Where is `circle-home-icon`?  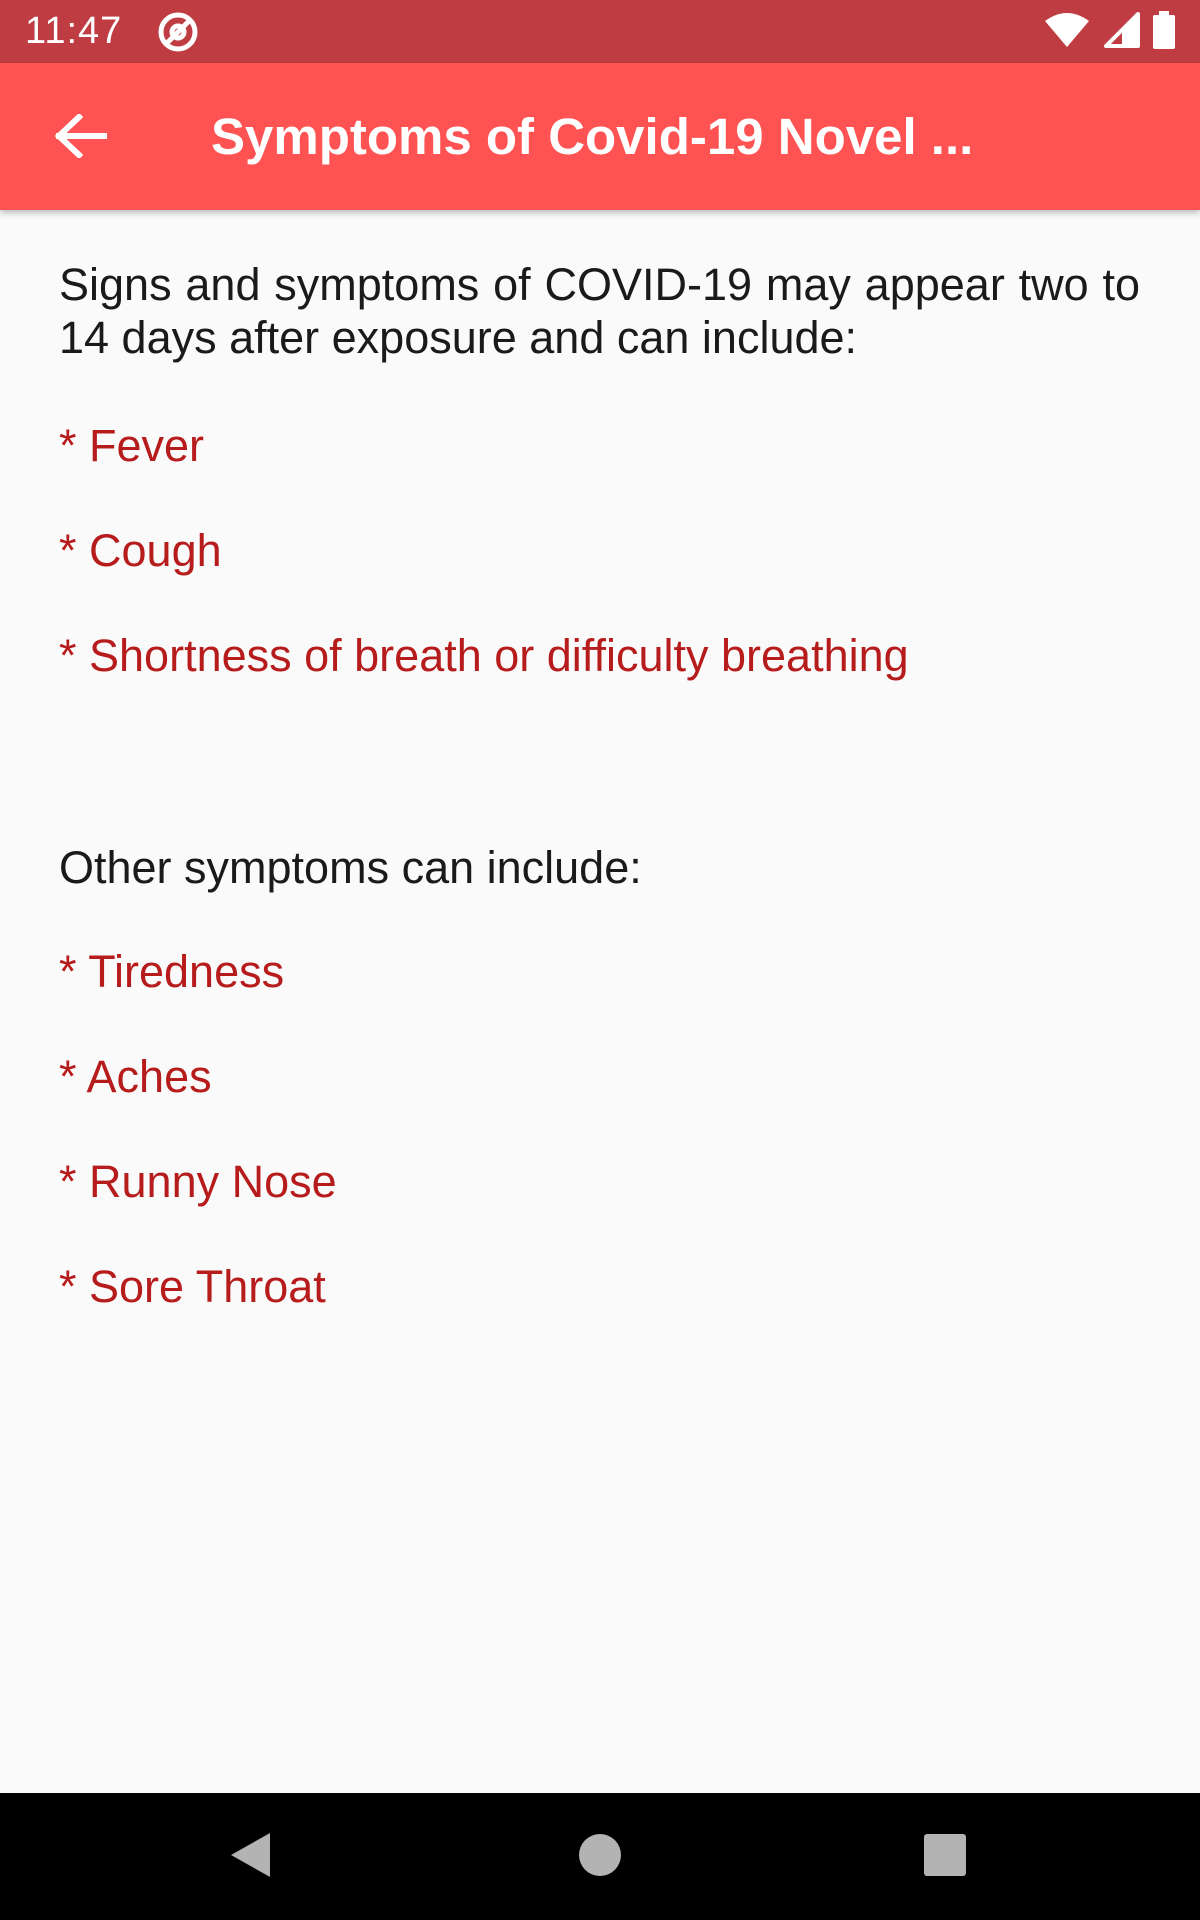
circle-home-icon is located at coordinates (600, 1857).